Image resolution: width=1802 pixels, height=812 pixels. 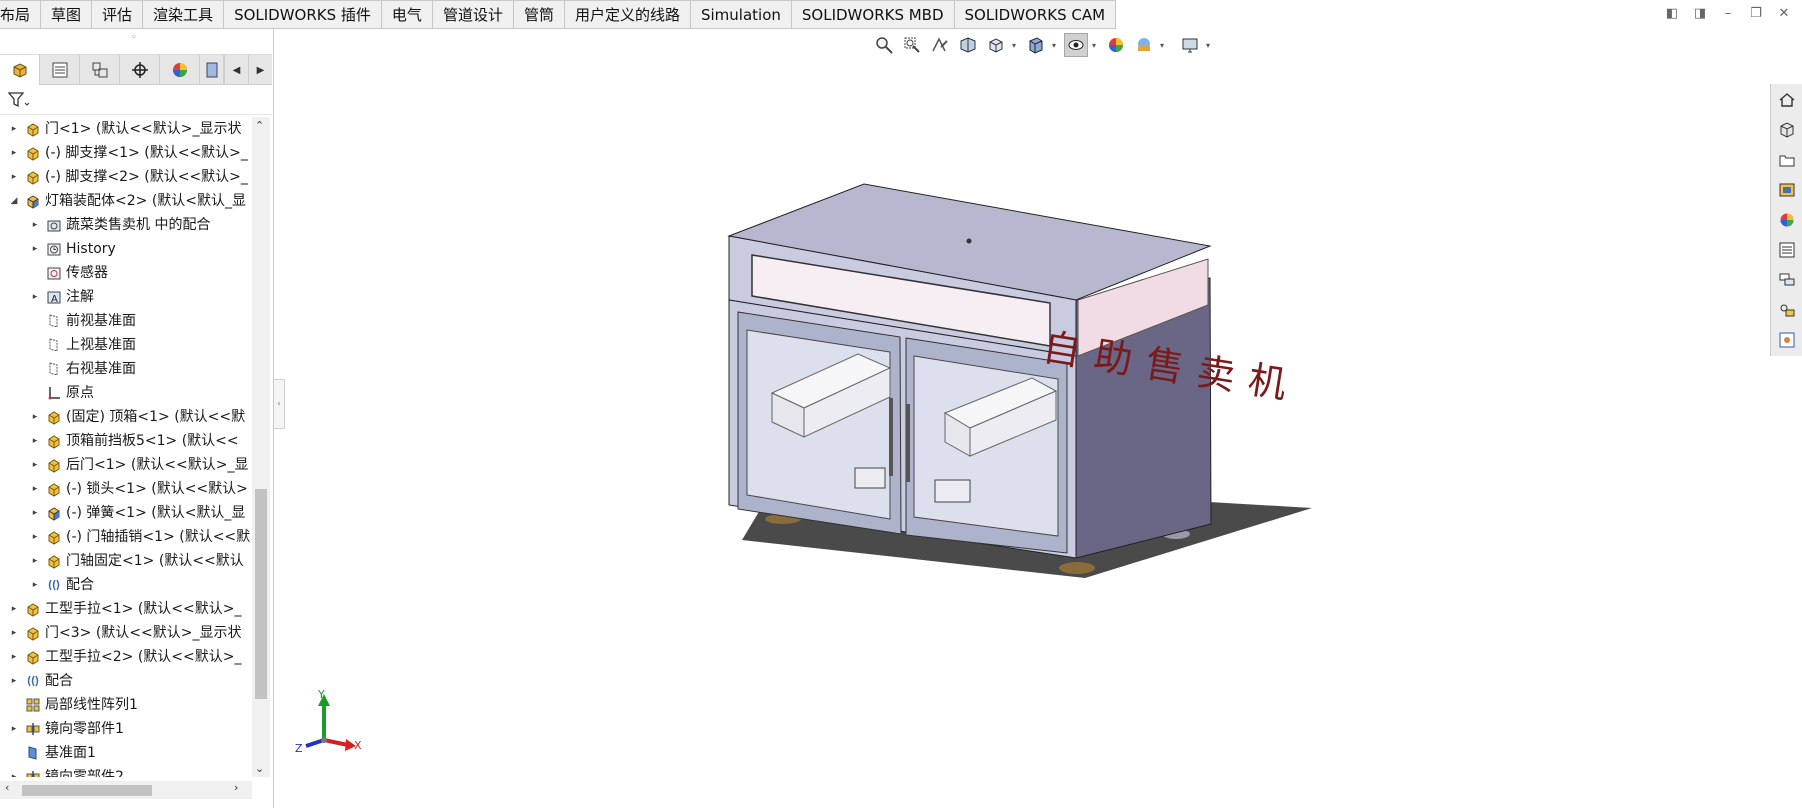 I want to click on left-handle, so click(x=891, y=437).